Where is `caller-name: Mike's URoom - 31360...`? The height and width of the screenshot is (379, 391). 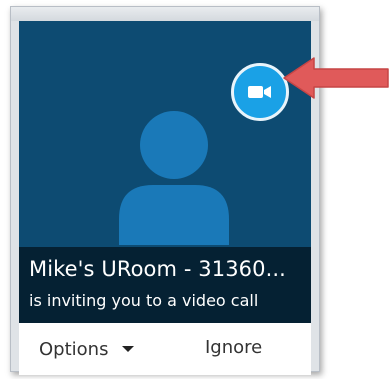
caller-name: Mike's URoom - 31360... is located at coordinates (157, 269).